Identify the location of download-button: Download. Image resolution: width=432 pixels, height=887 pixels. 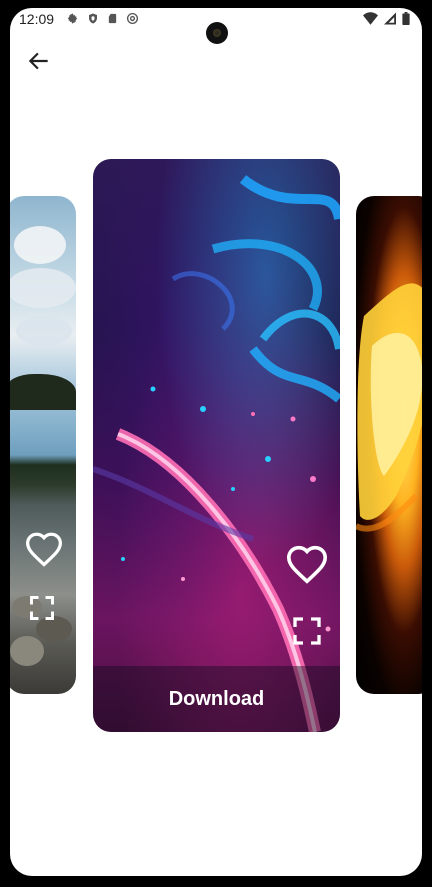
(216, 699).